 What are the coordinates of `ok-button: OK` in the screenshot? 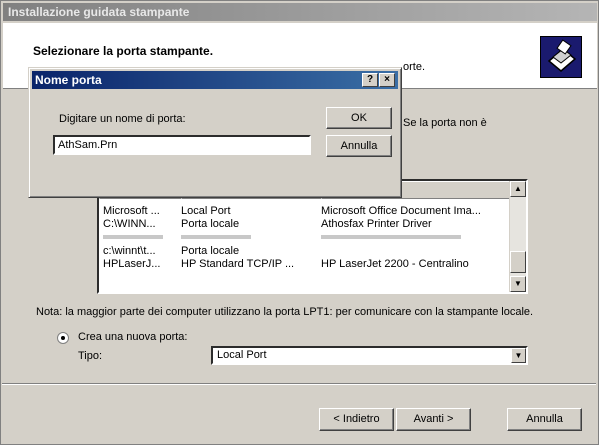 It's located at (359, 118).